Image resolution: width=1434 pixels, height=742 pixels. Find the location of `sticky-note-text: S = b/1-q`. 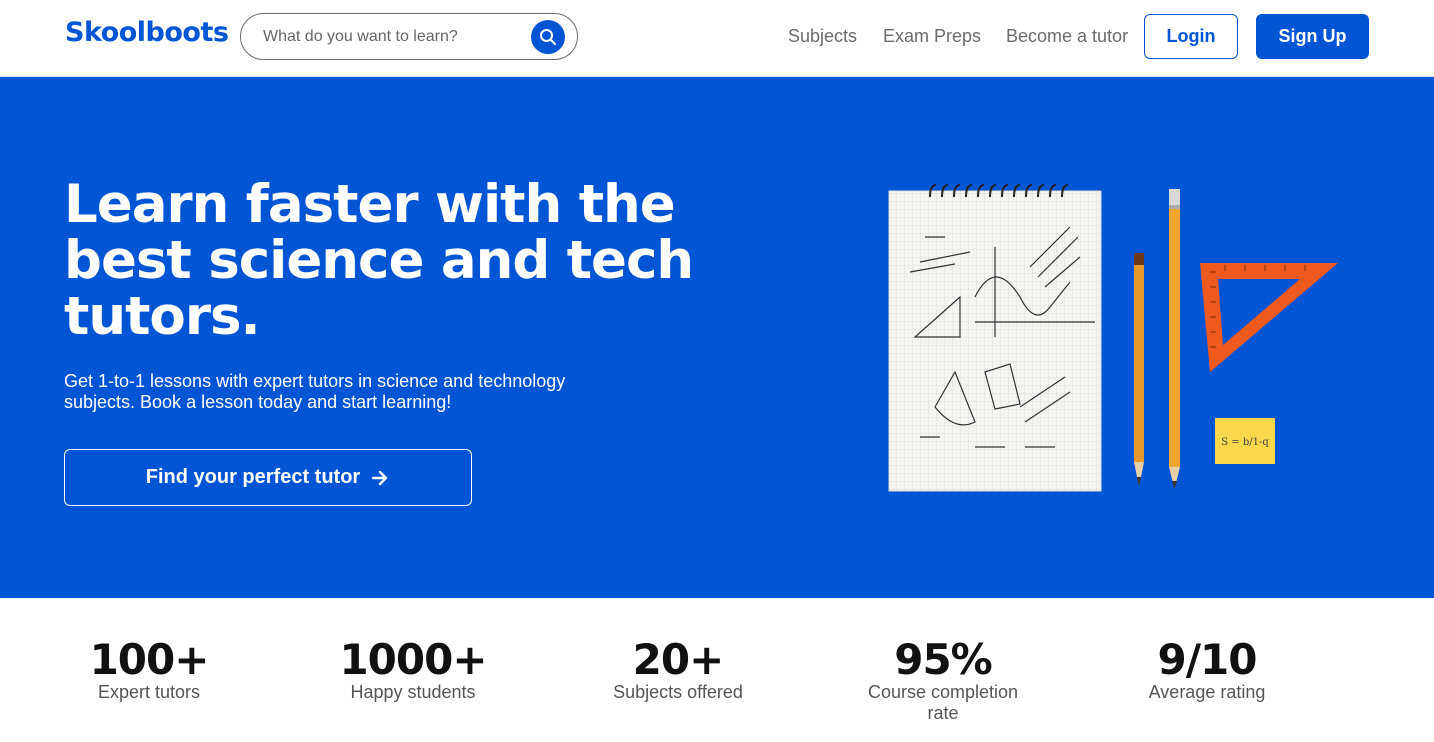

sticky-note-text: S = b/1-q is located at coordinates (1245, 442).